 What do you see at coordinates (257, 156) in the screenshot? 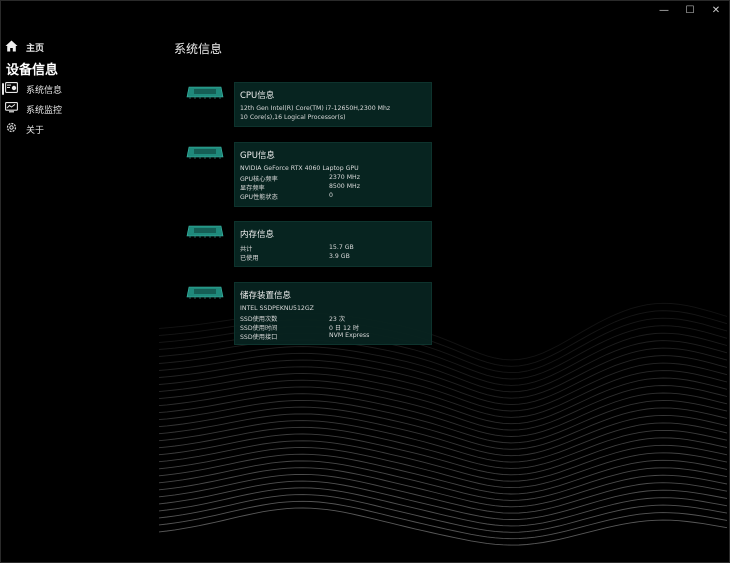
I see `gpu-card-title: GPU信息` at bounding box center [257, 156].